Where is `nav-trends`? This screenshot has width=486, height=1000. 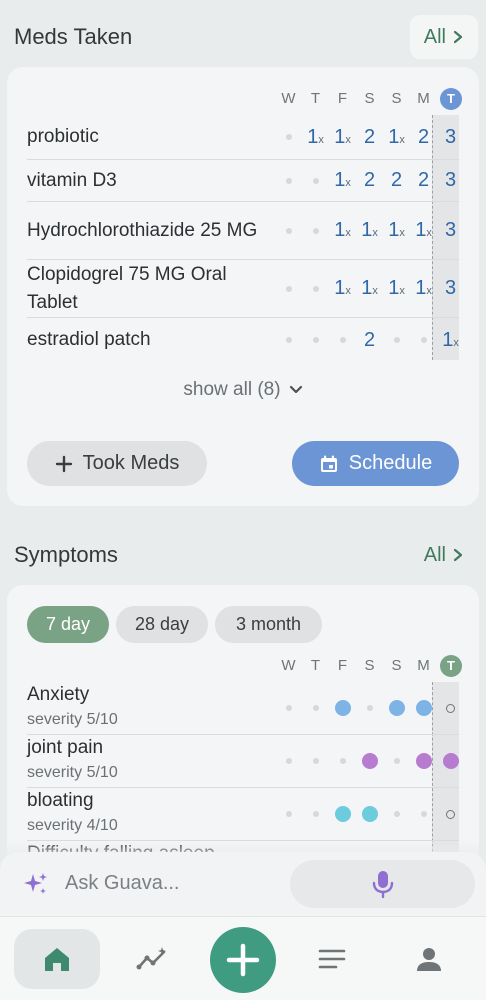 nav-trends is located at coordinates (153, 959).